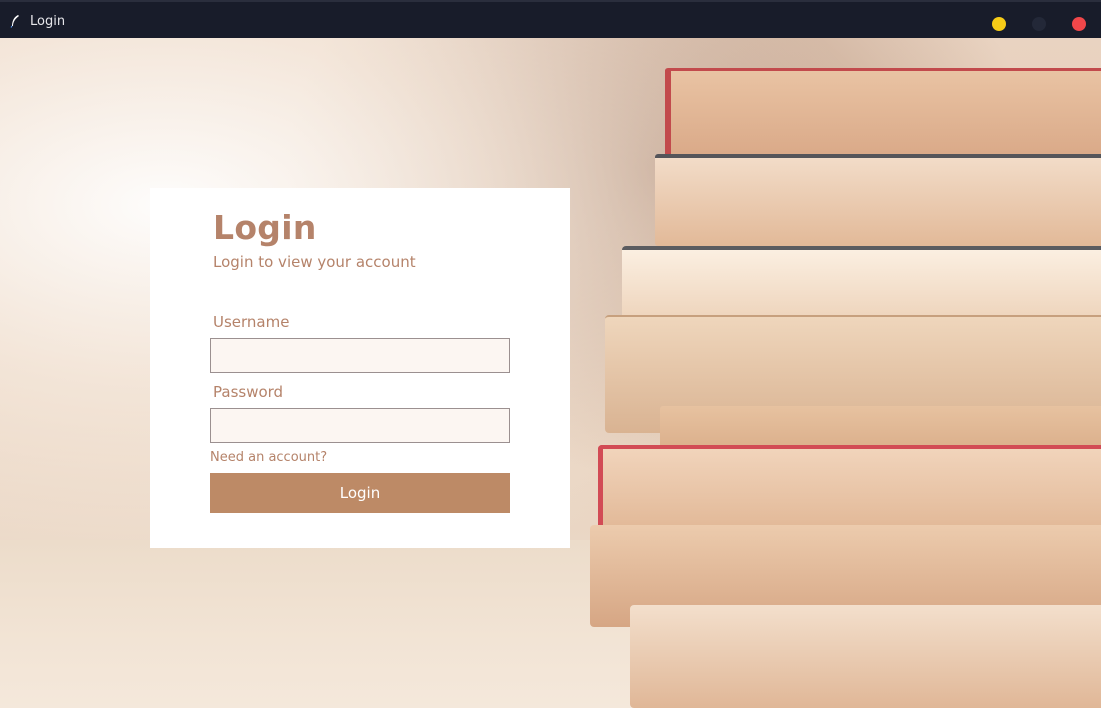 The height and width of the screenshot is (708, 1101). I want to click on password-input, so click(360, 425).